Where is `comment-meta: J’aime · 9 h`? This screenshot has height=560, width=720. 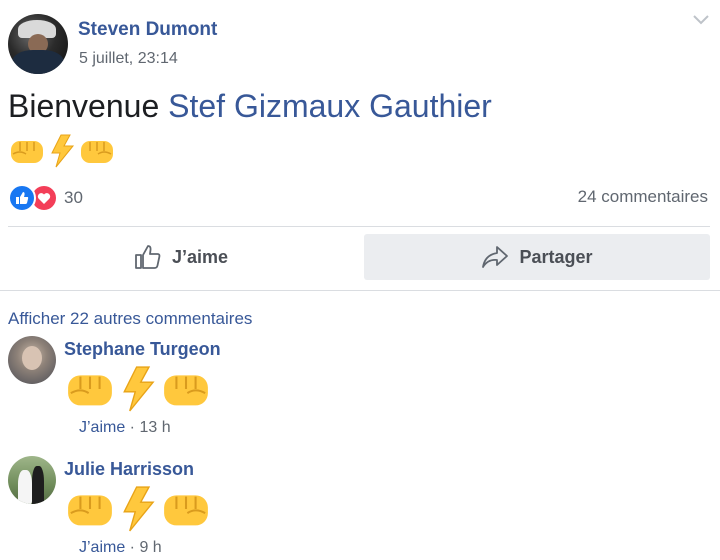
comment-meta: J’aime · 9 h is located at coordinates (120, 548).